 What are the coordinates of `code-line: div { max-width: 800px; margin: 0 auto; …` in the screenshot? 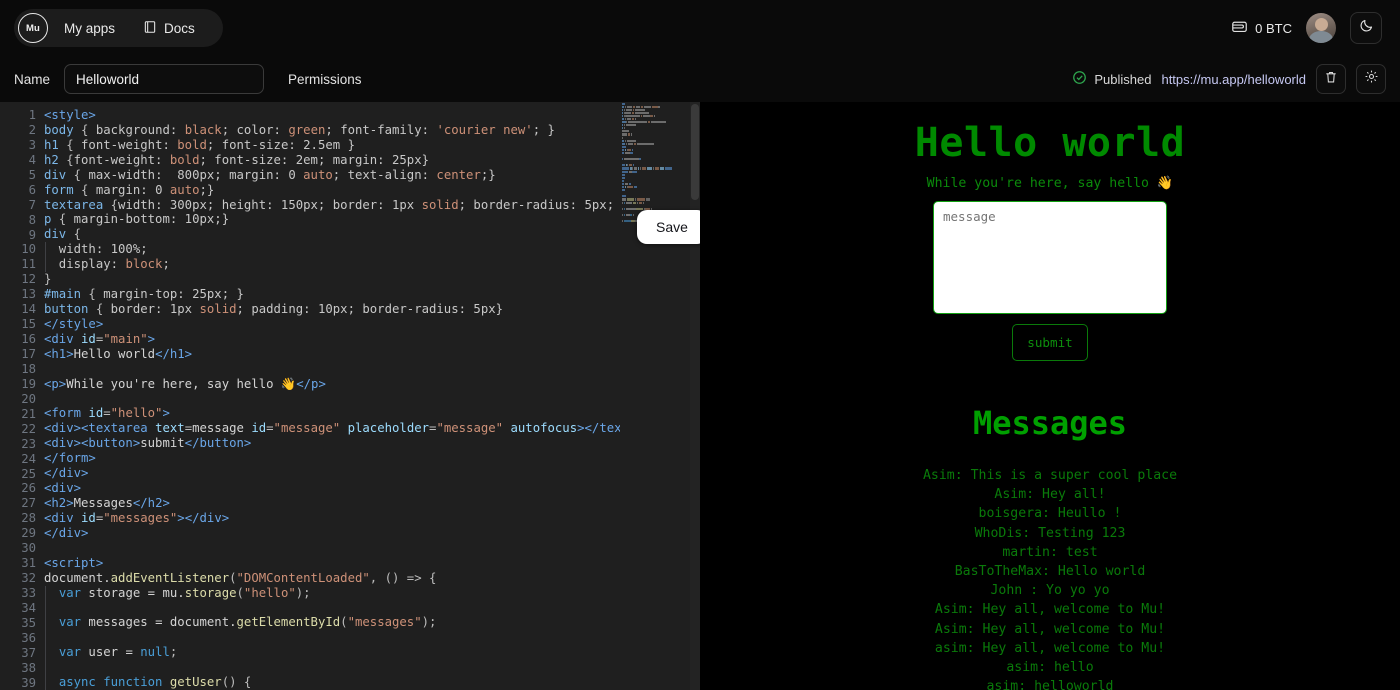 It's located at (334, 175).